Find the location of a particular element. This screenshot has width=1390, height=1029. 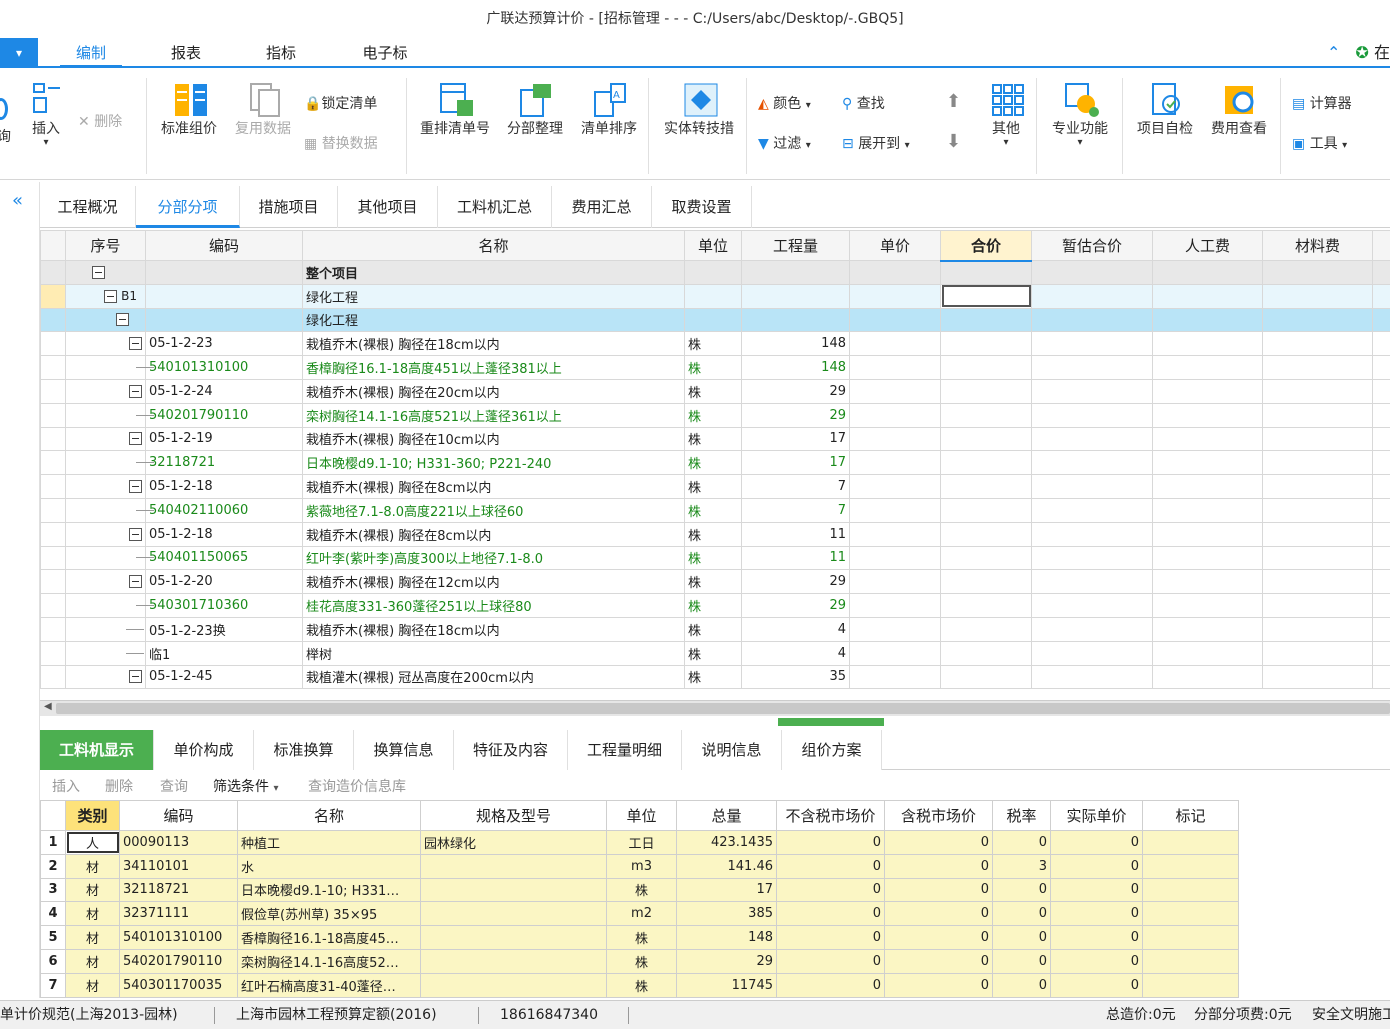

tab-sections: 分部分项 is located at coordinates (188, 207).